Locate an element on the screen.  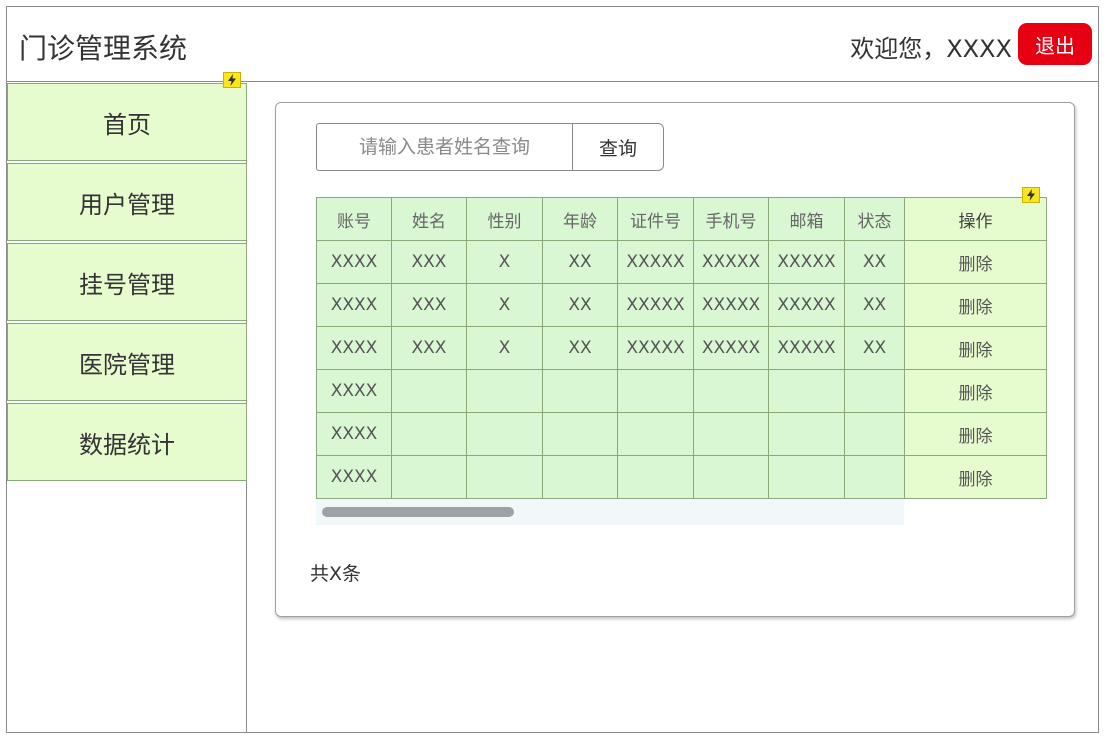
sidebar-item-label: 数据统计 is located at coordinates (127, 444).